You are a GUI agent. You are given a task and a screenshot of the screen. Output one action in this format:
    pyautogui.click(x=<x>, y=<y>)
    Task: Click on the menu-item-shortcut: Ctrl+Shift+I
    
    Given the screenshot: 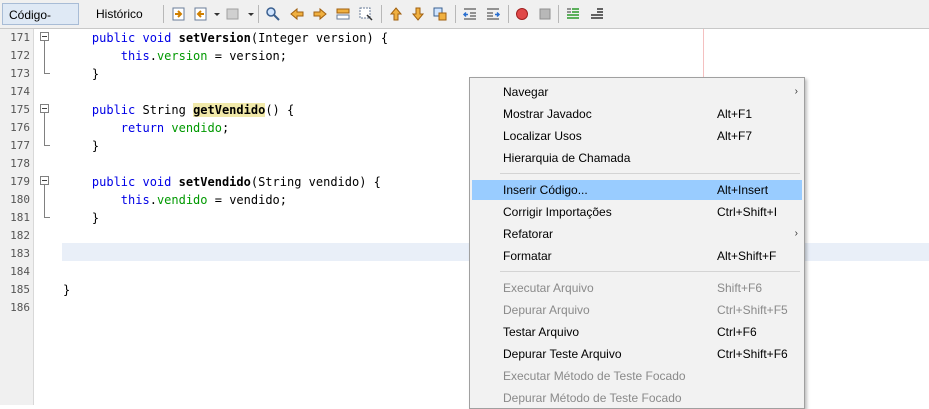 What is the action you would take?
    pyautogui.click(x=747, y=212)
    